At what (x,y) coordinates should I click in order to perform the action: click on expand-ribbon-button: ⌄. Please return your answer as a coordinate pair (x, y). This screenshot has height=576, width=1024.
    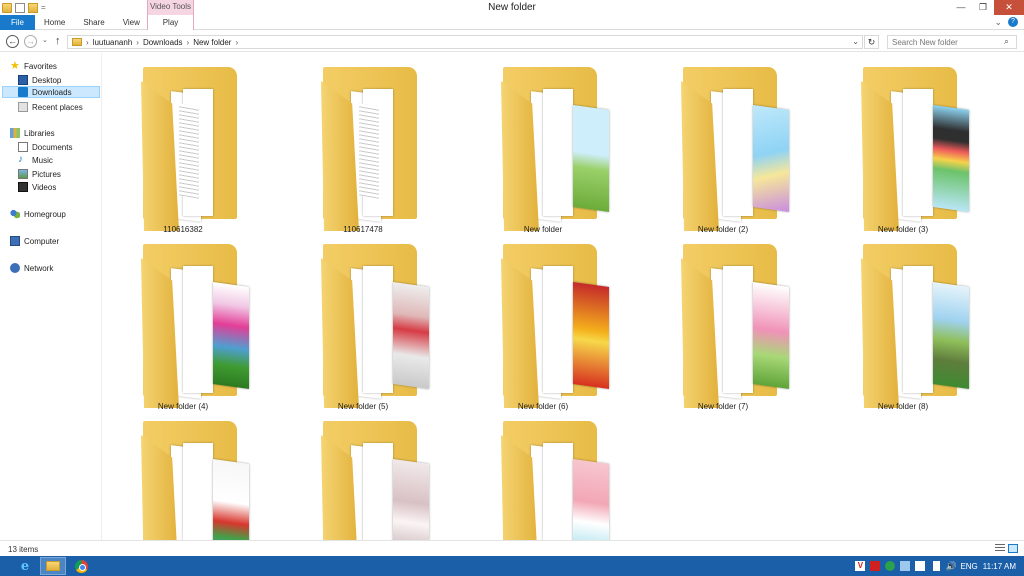
    Looking at the image, I should click on (998, 22).